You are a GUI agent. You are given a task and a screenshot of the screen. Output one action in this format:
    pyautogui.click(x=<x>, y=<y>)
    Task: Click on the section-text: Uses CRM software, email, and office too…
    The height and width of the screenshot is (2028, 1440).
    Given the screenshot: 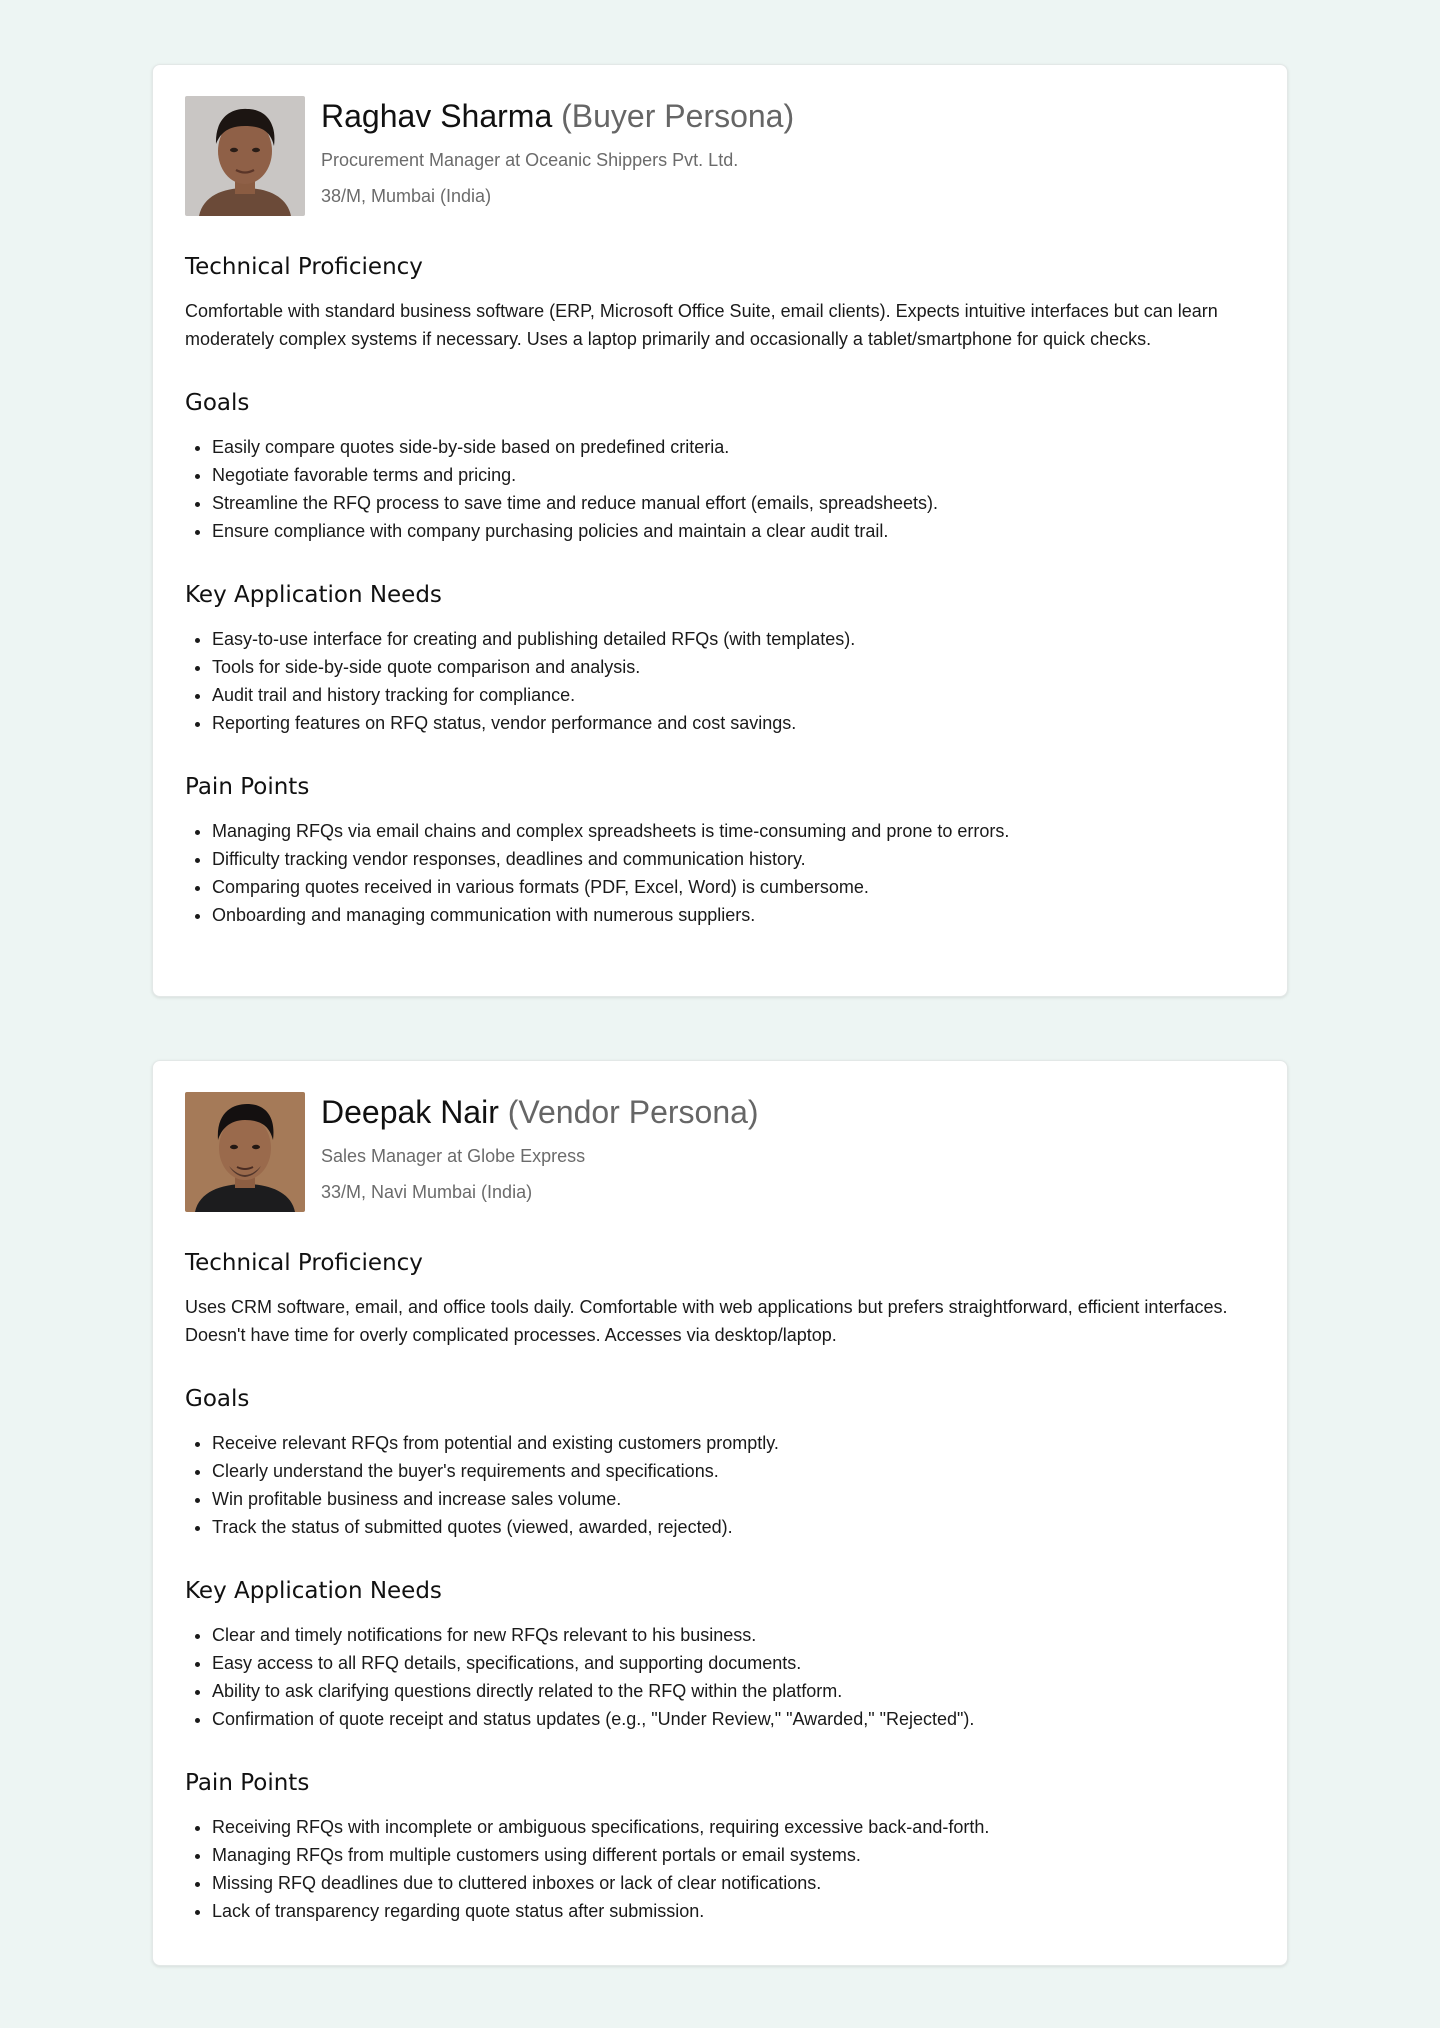 What is the action you would take?
    pyautogui.click(x=706, y=1321)
    